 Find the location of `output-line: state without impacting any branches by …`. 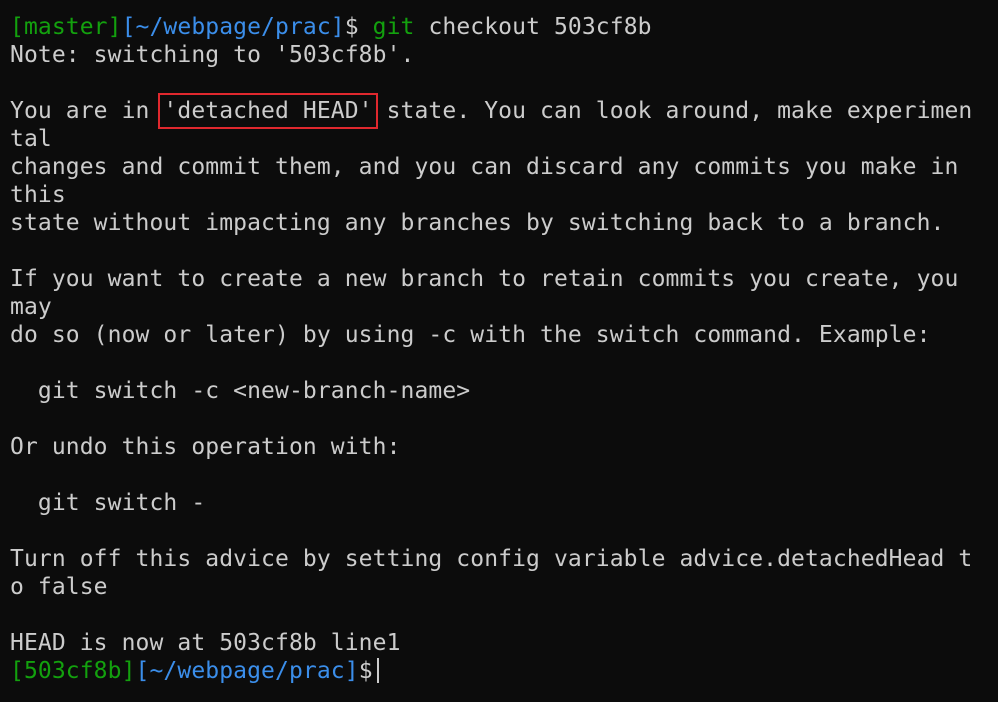

output-line: state without impacting any branches by … is located at coordinates (477, 223).